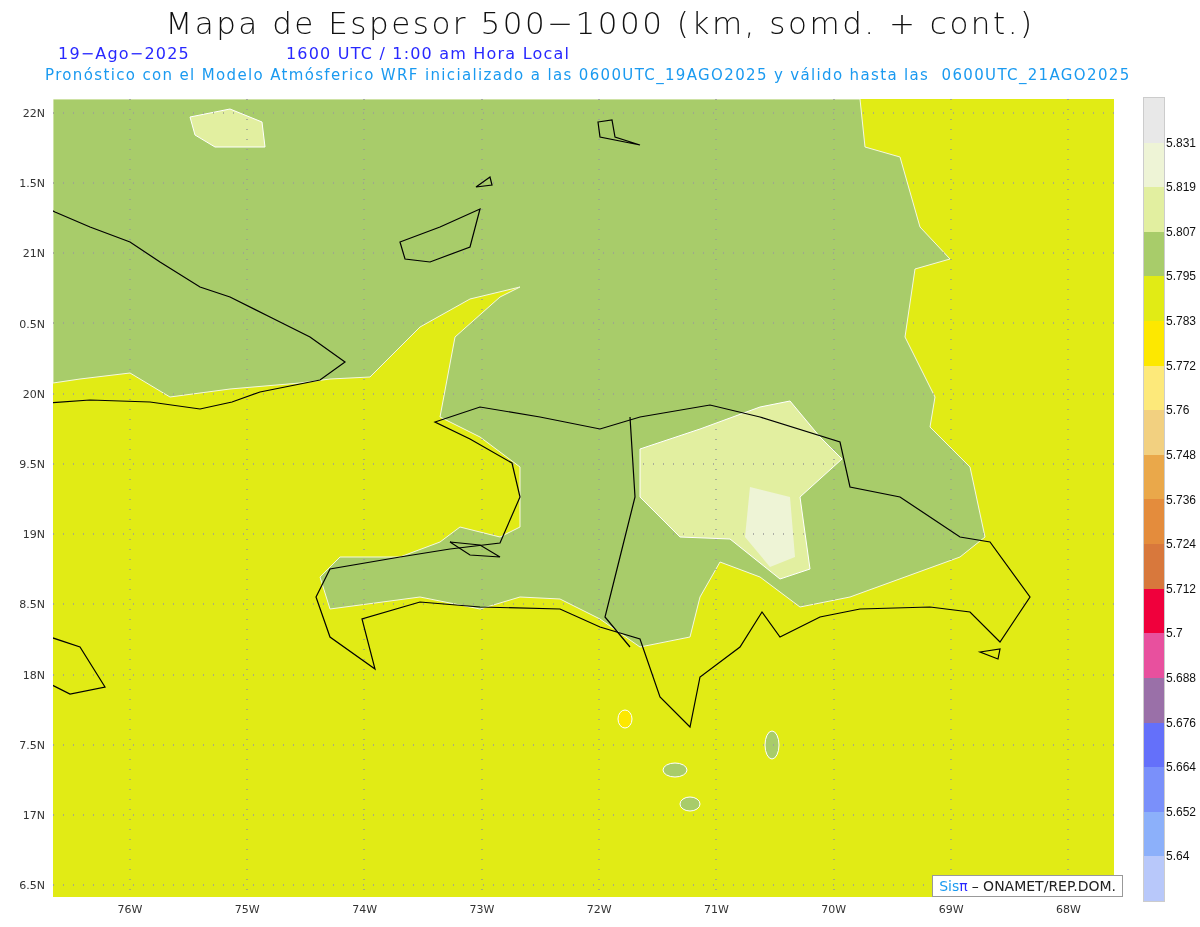  Describe the element at coordinates (33, 534) in the screenshot. I see `latitude-label: 19N` at that location.